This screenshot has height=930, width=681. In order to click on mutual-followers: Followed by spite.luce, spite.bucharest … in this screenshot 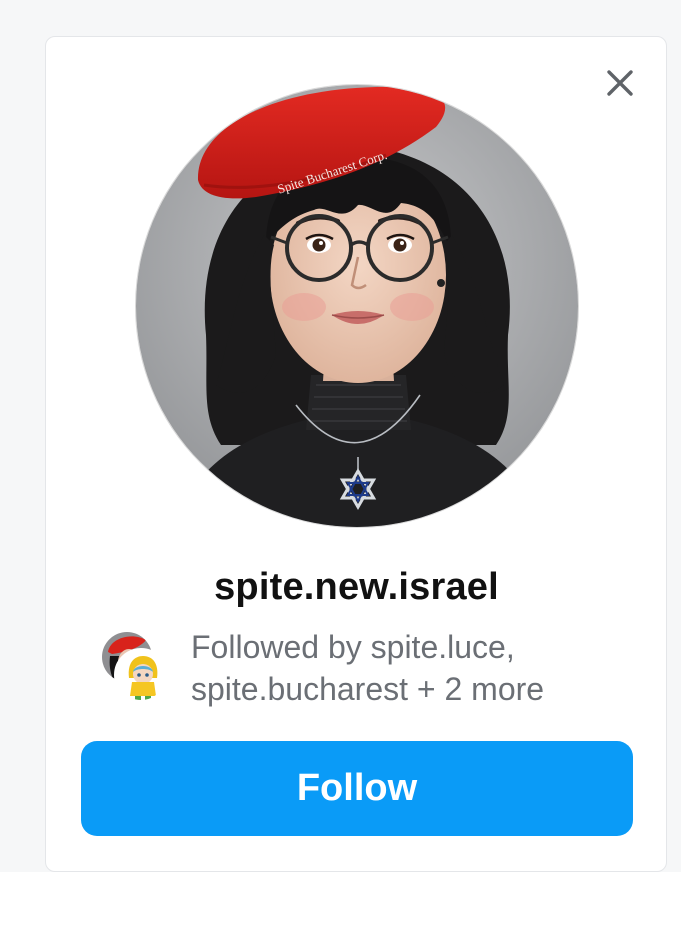, I will do `click(370, 667)`.